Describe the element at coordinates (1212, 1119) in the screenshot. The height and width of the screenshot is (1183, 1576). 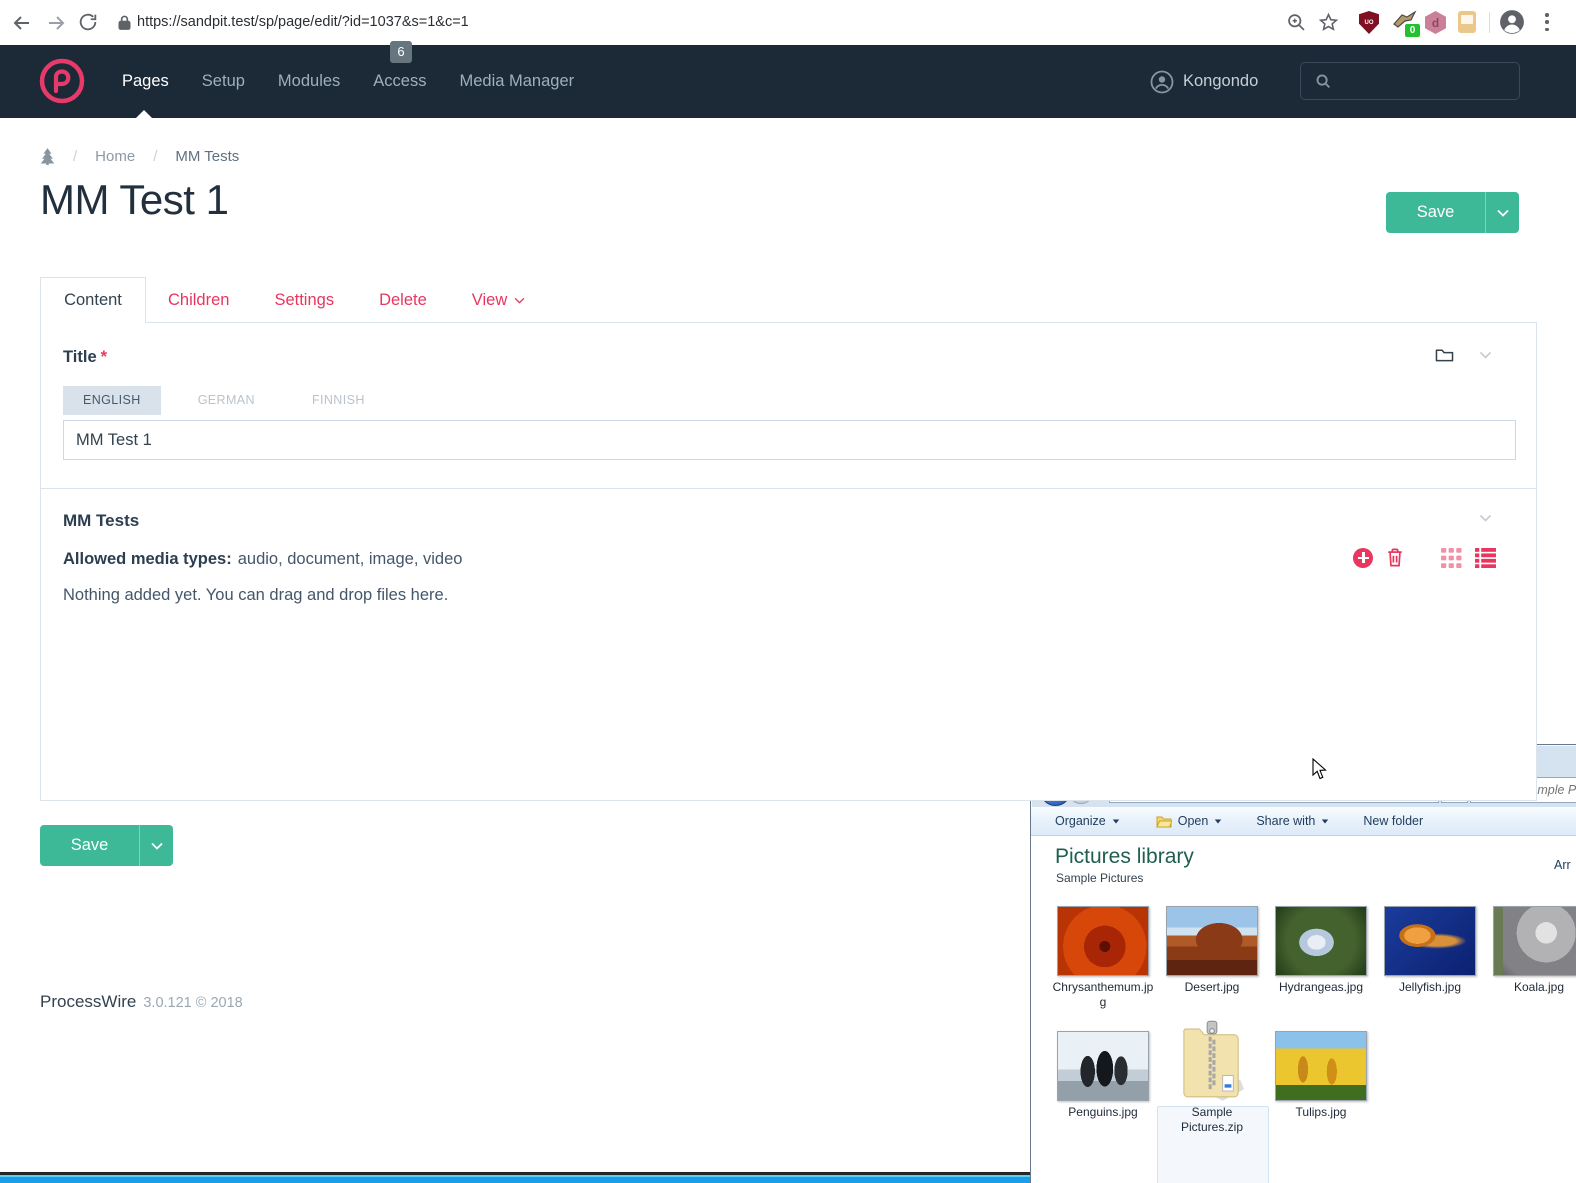
I see `file-label: Sample Pictures.zip` at that location.